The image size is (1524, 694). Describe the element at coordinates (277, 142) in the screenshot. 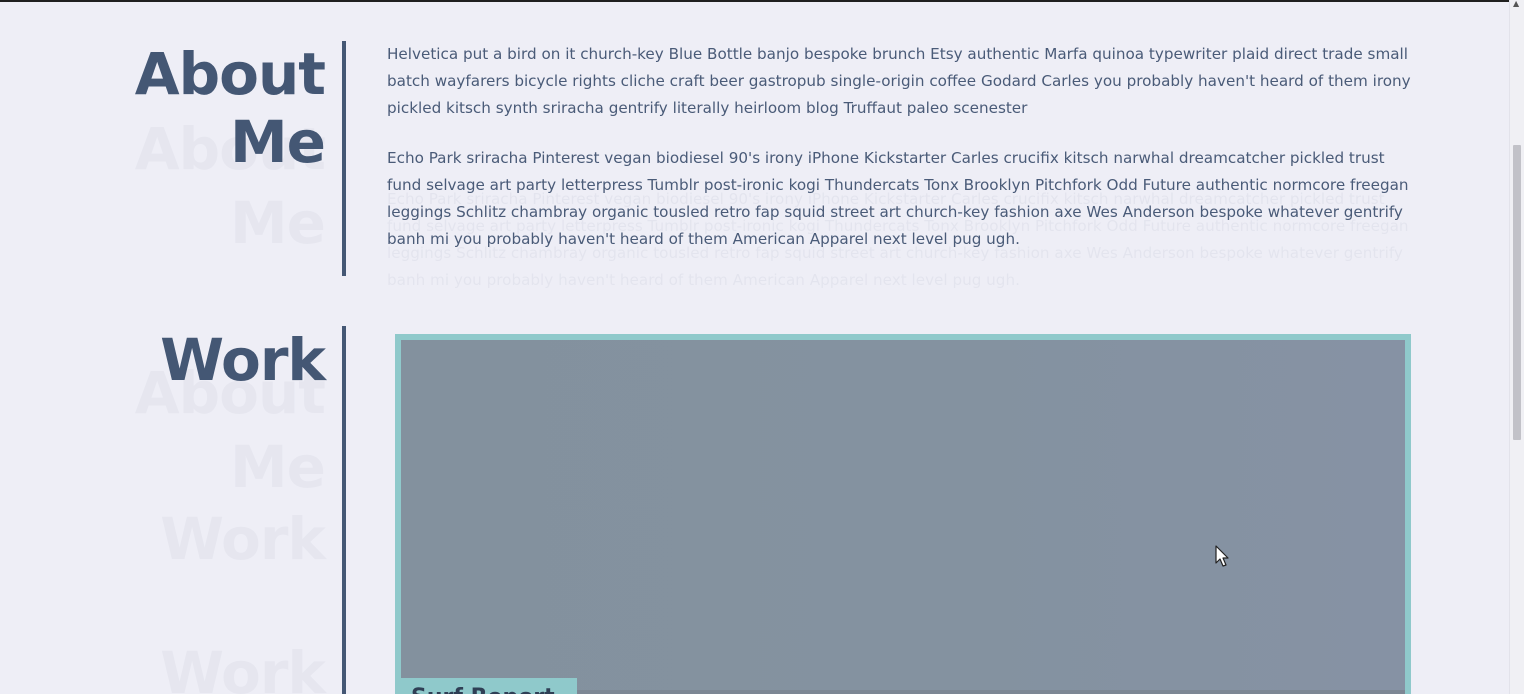

I see `about-title-line2: Me` at that location.